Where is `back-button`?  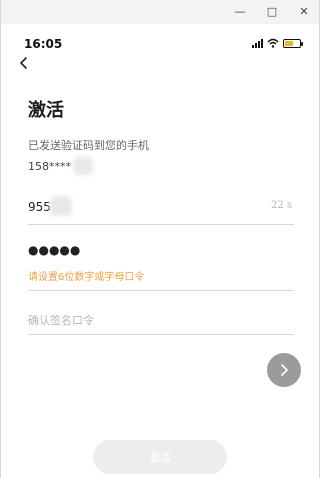 back-button is located at coordinates (24, 63).